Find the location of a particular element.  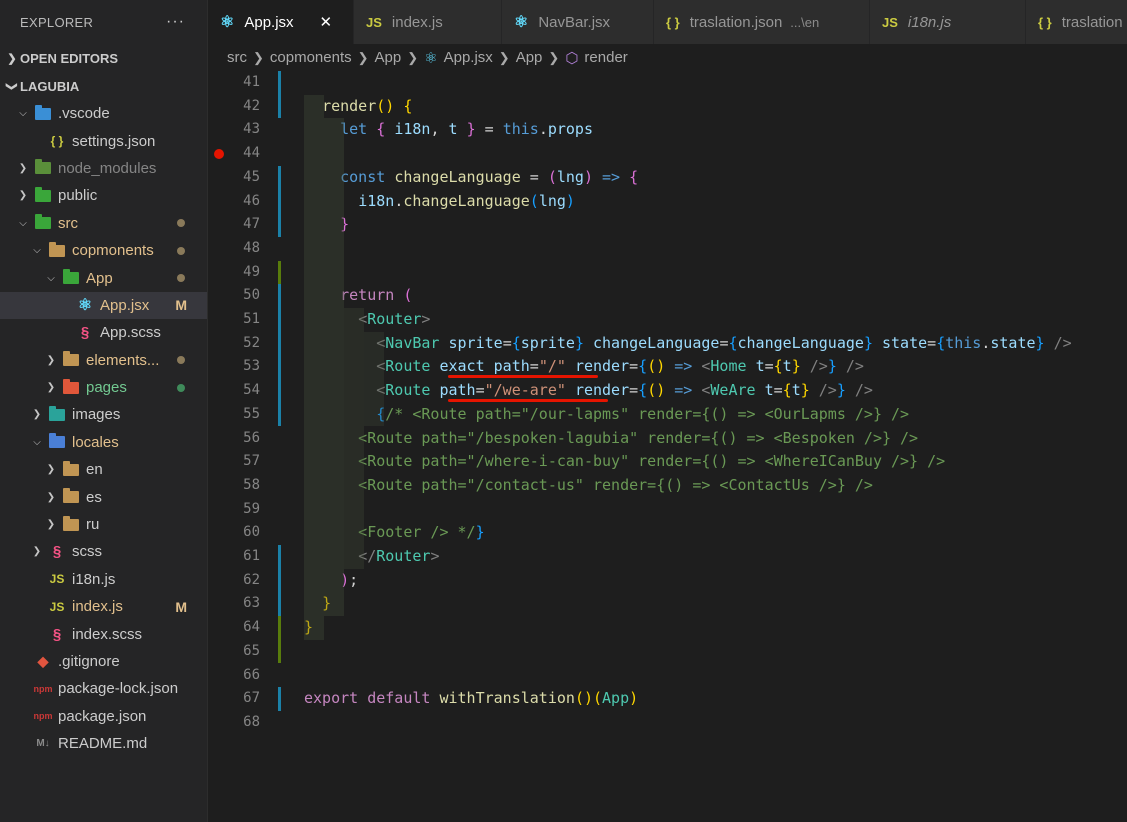

tree-item-vscode: ⌵ .vscode is located at coordinates (103, 113).